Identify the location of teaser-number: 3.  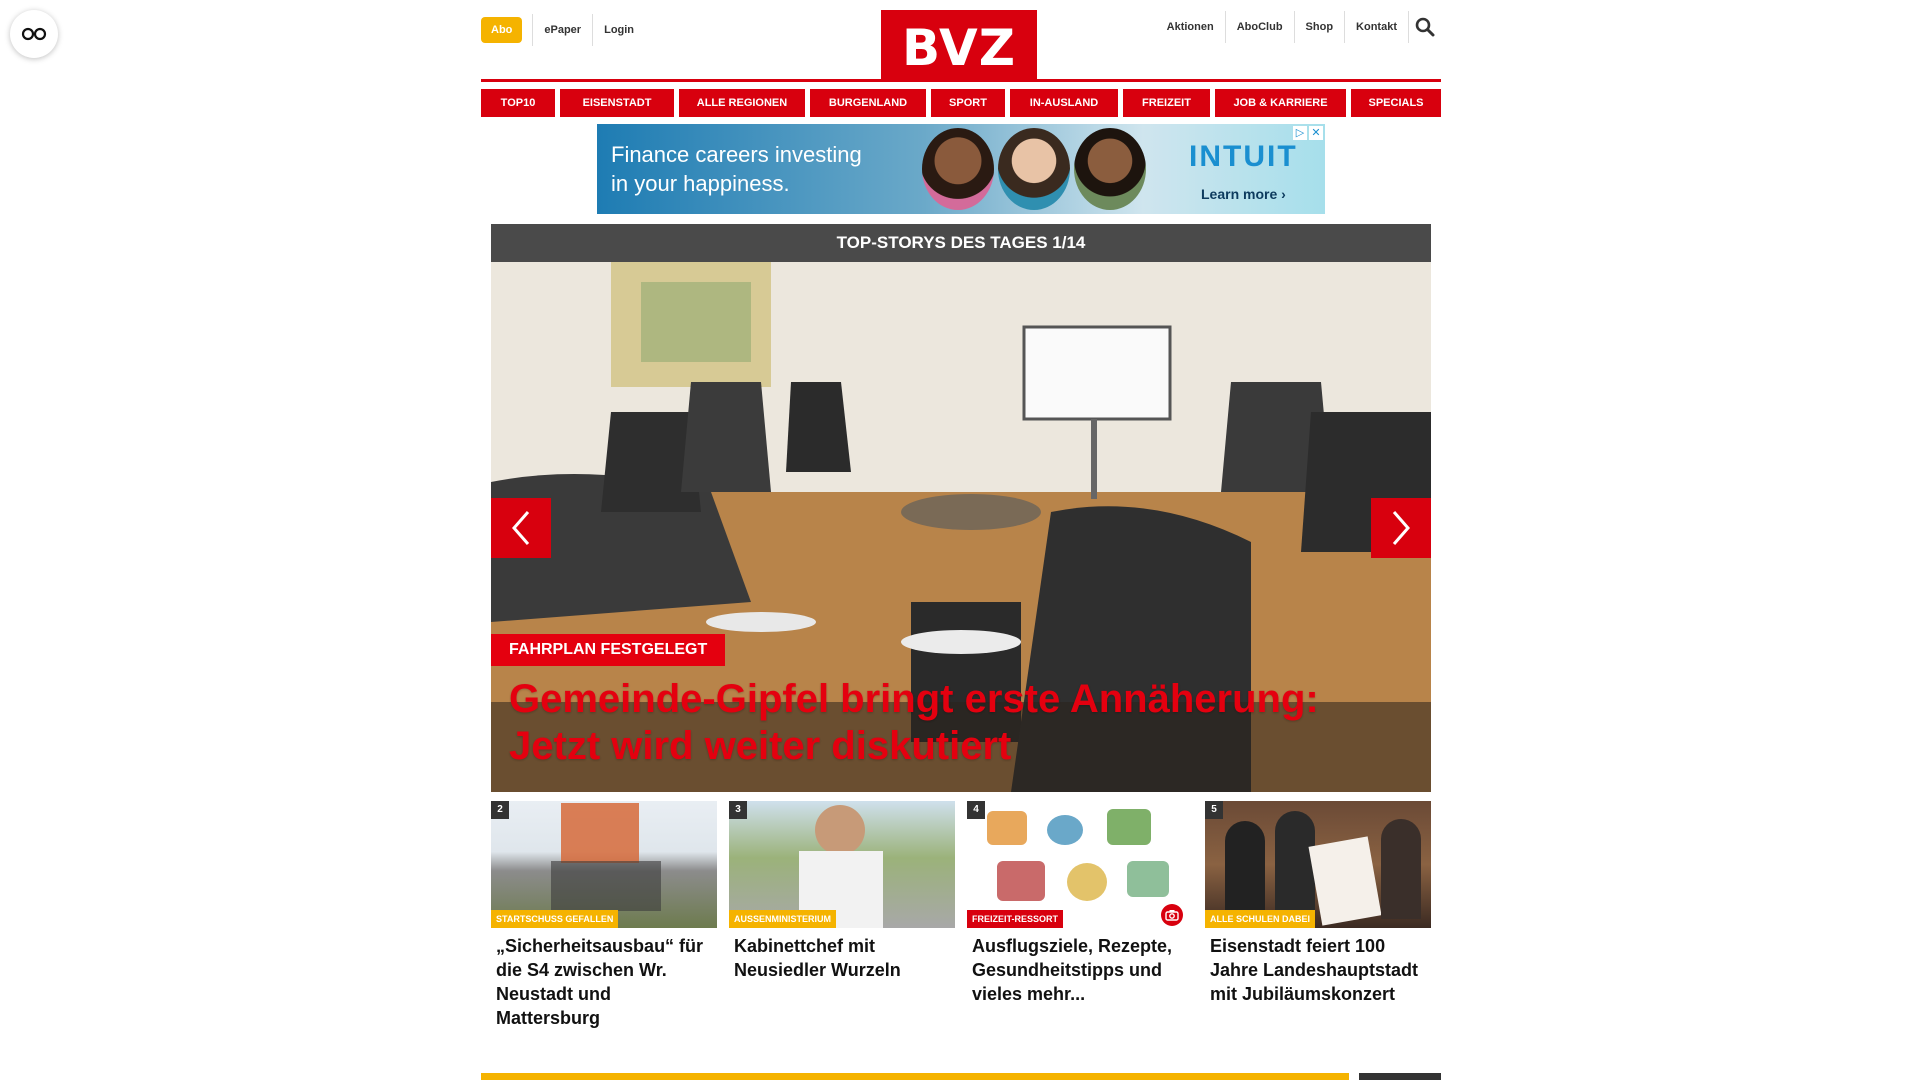
(738, 810).